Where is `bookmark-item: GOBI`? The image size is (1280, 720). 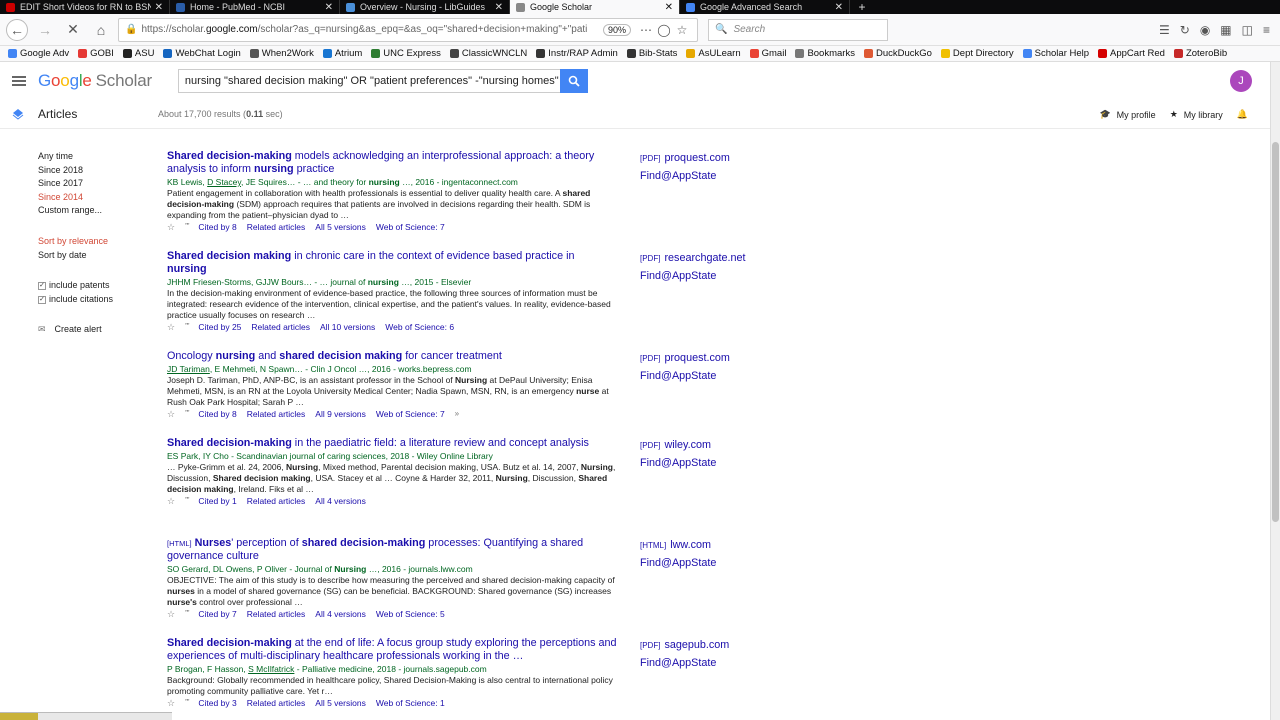 bookmark-item: GOBI is located at coordinates (96, 53).